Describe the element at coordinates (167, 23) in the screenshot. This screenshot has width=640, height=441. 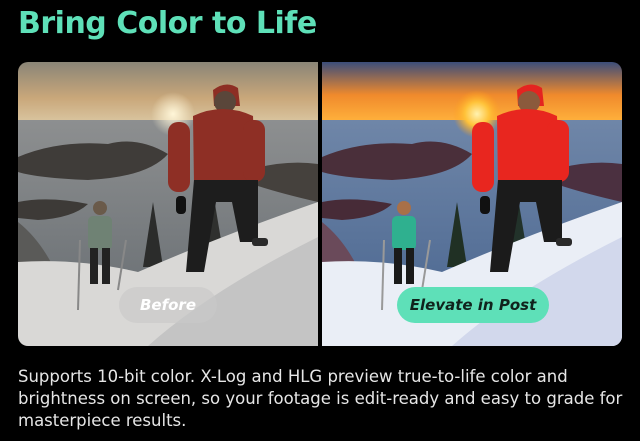
I see `page-title: Bring Color to Life` at that location.